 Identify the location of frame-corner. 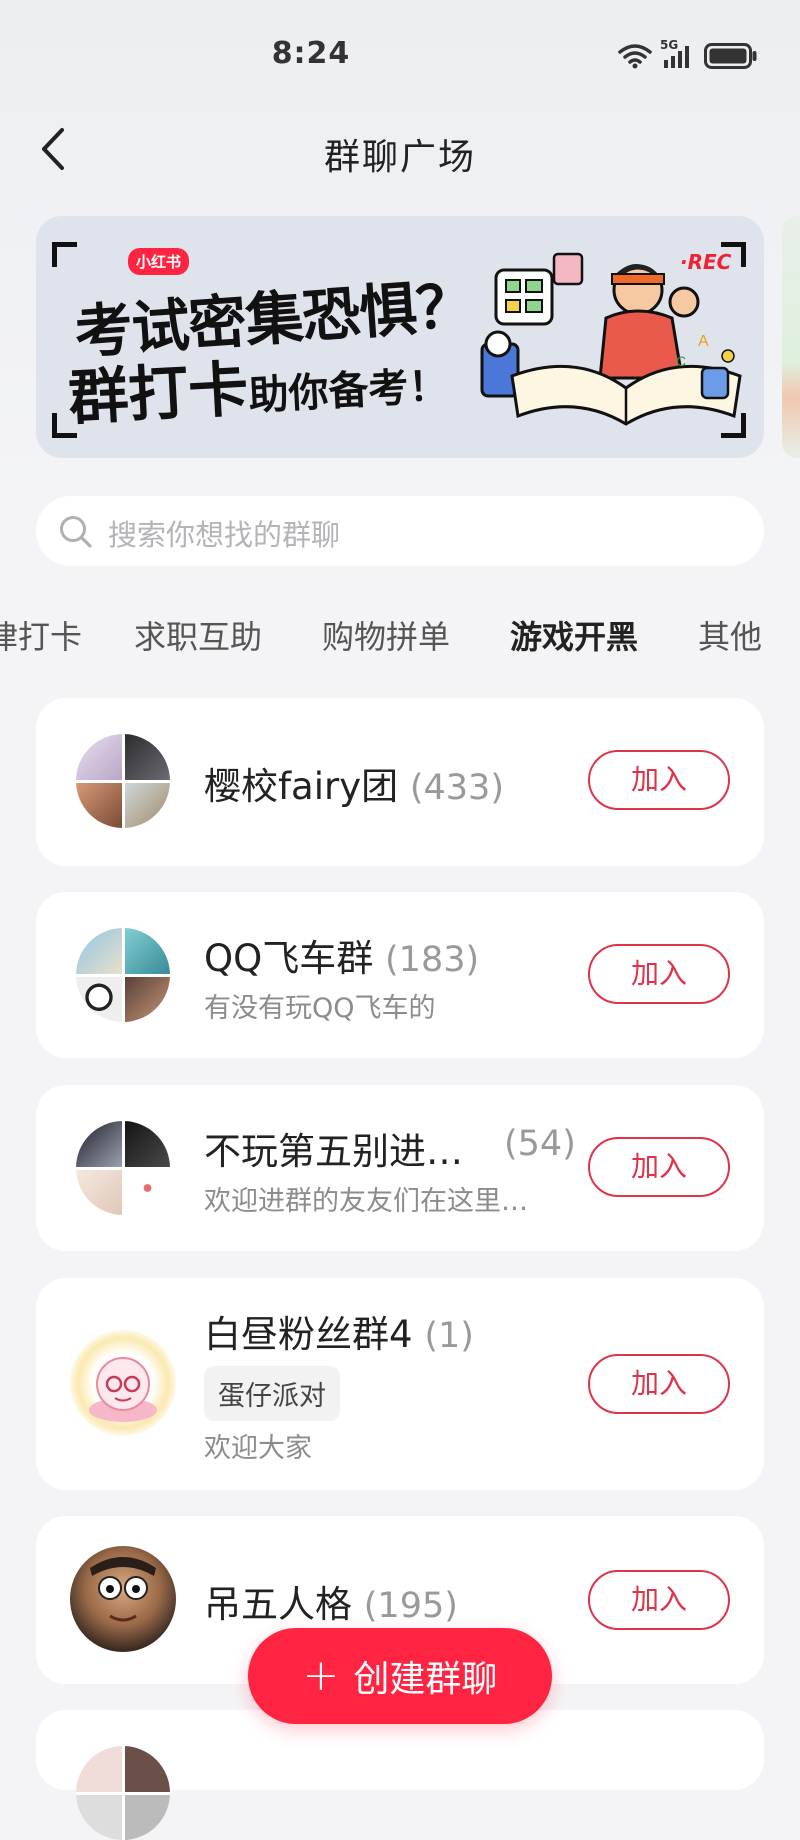
(64, 254).